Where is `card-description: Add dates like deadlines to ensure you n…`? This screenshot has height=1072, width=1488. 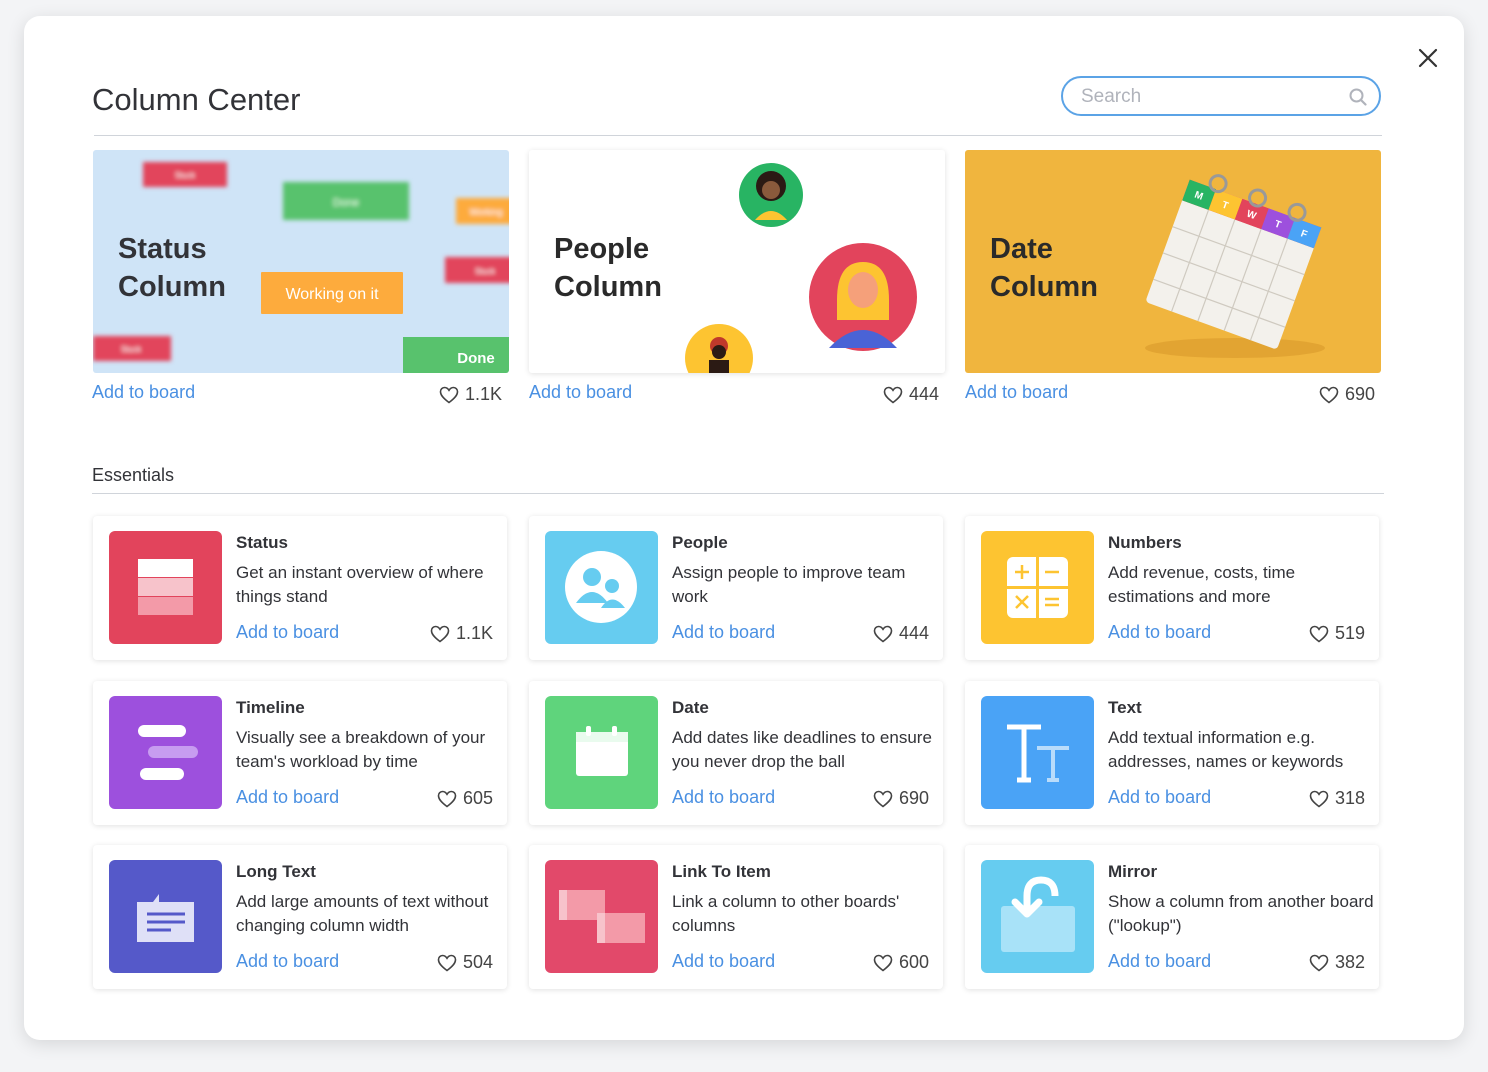
card-description: Add dates like deadlines to ensure you n… is located at coordinates (802, 749).